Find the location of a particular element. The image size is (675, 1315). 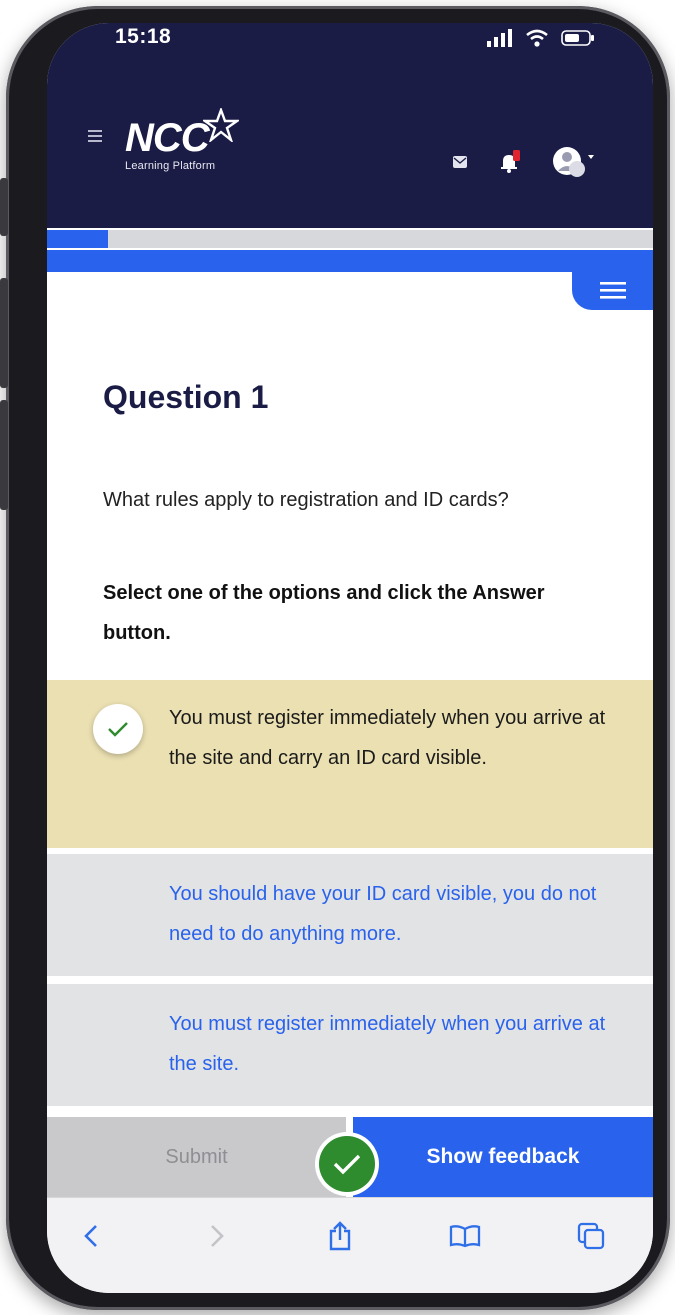

header-actions is located at coordinates (524, 162).